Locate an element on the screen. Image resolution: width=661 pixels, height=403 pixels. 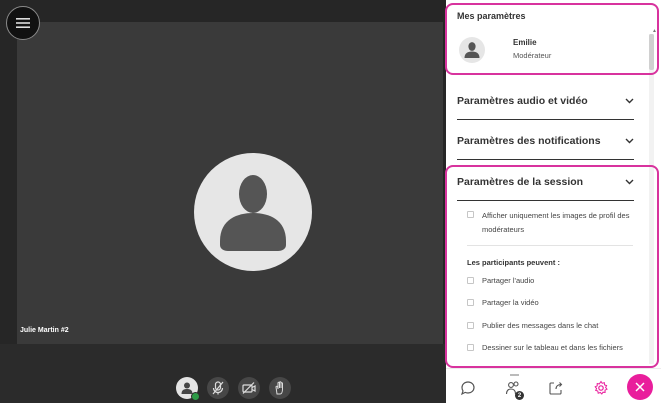
tab-share-content is located at coordinates (556, 388).